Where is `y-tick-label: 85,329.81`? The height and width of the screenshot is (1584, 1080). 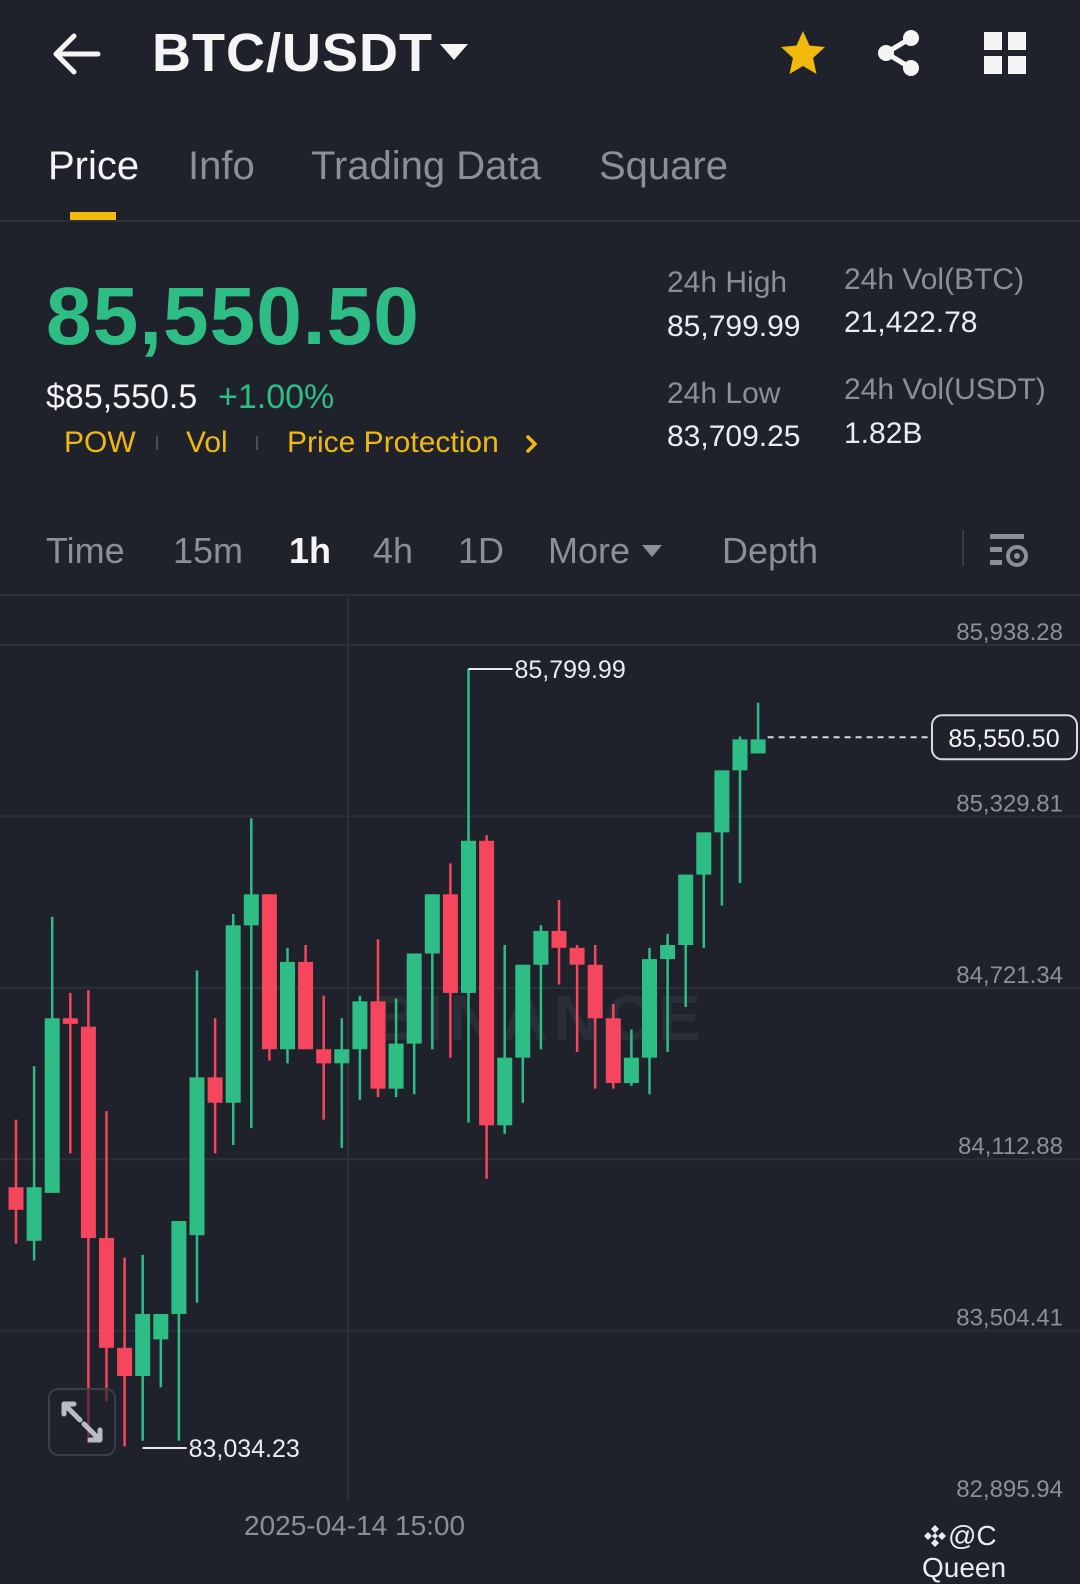
y-tick-label: 85,329.81 is located at coordinates (1009, 803).